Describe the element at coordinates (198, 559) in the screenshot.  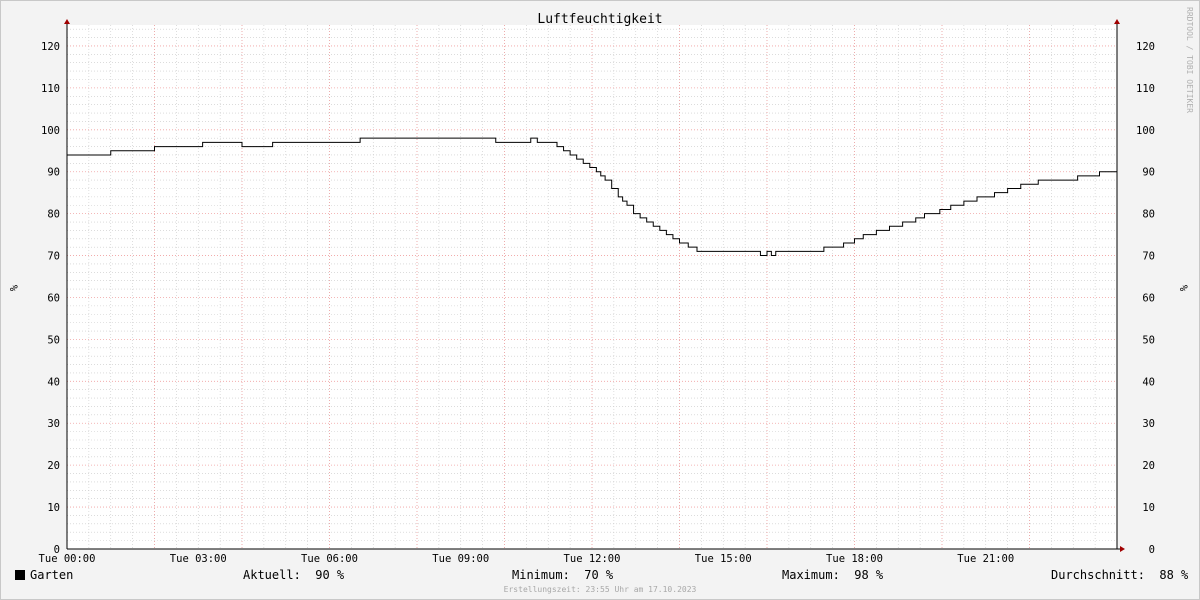
I see `x-tick-label: Tue 03:00` at that location.